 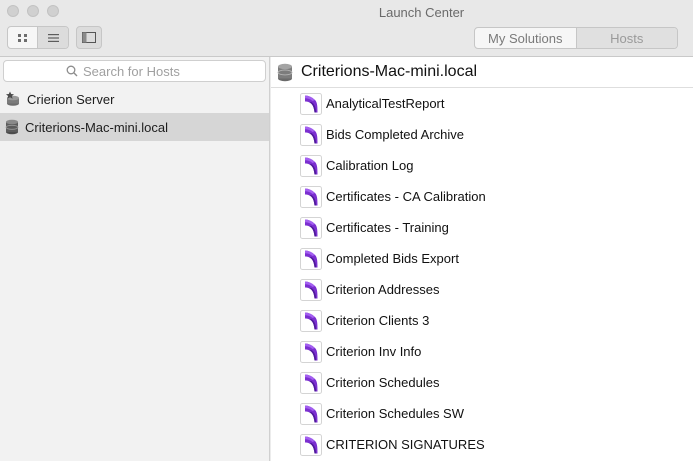 I want to click on file-row: Calibration Log, so click(x=482, y=165).